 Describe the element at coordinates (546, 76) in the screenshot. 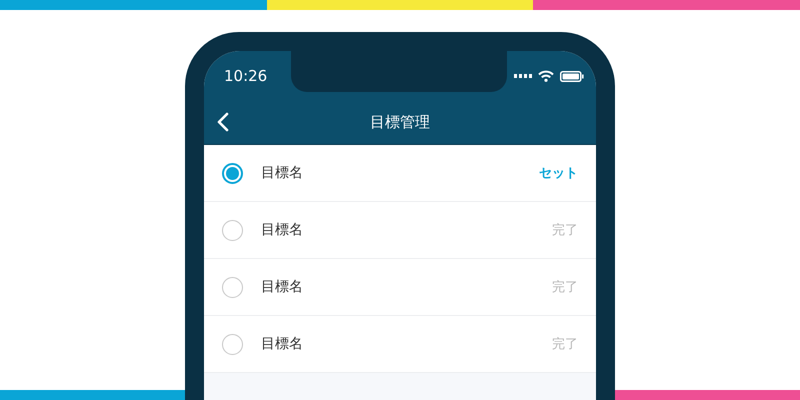

I see `wifi-icon` at that location.